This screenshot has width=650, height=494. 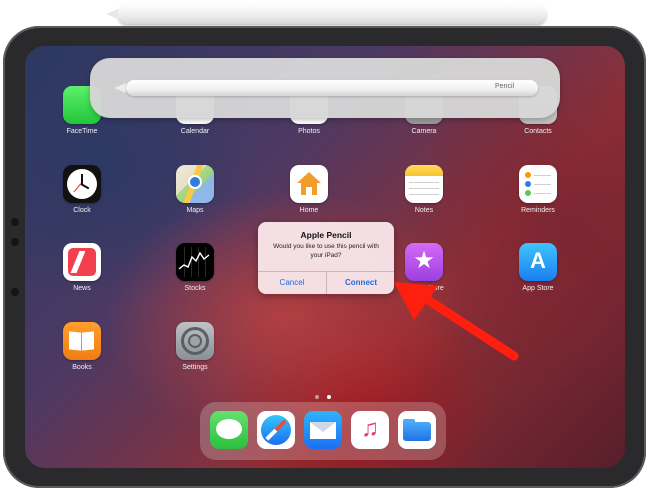 What do you see at coordinates (82, 262) in the screenshot?
I see `news-icon` at bounding box center [82, 262].